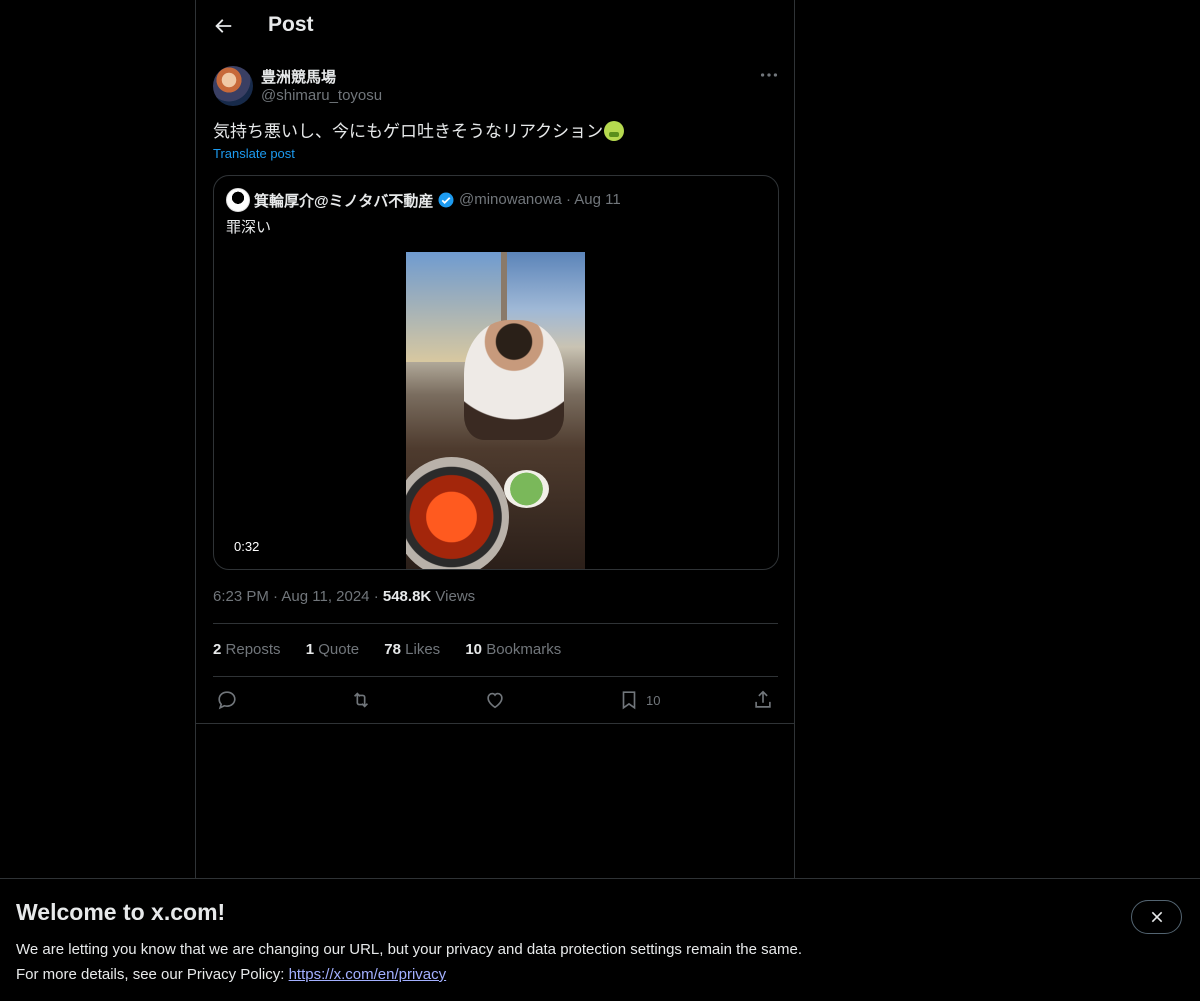  What do you see at coordinates (455, 596) in the screenshot?
I see `views-label: Views` at bounding box center [455, 596].